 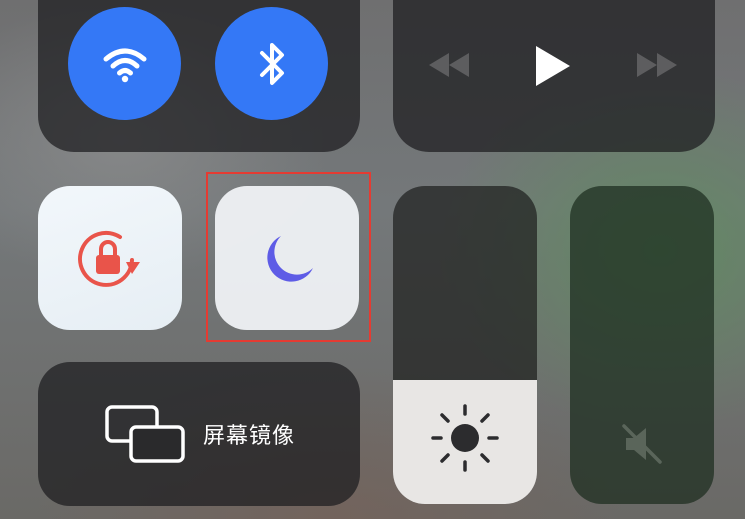 I want to click on volume-slider, so click(x=642, y=345).